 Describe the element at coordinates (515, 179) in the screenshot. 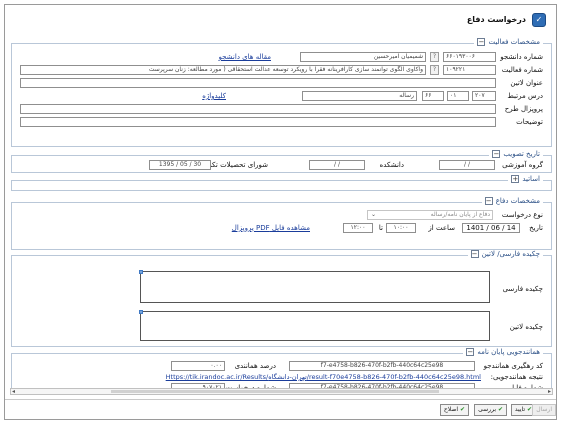

I see `expand-icon: +` at that location.